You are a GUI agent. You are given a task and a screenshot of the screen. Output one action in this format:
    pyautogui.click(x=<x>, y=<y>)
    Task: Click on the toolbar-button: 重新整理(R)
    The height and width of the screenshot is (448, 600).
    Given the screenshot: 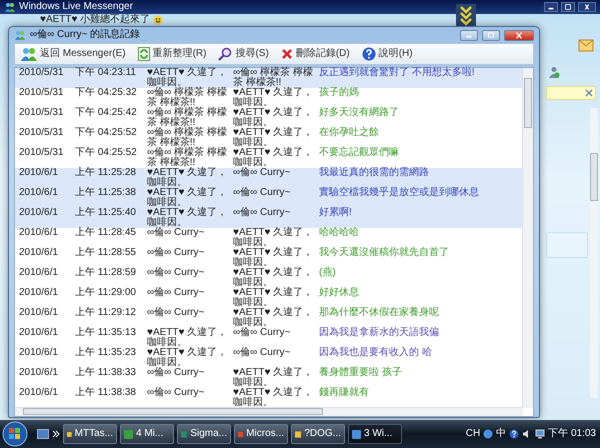 What is the action you would take?
    pyautogui.click(x=172, y=54)
    